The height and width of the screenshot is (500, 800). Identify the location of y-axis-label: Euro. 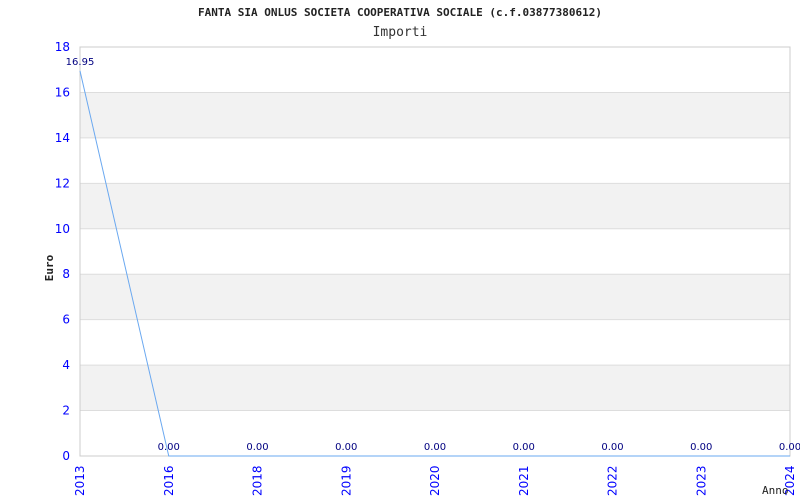
(49, 267).